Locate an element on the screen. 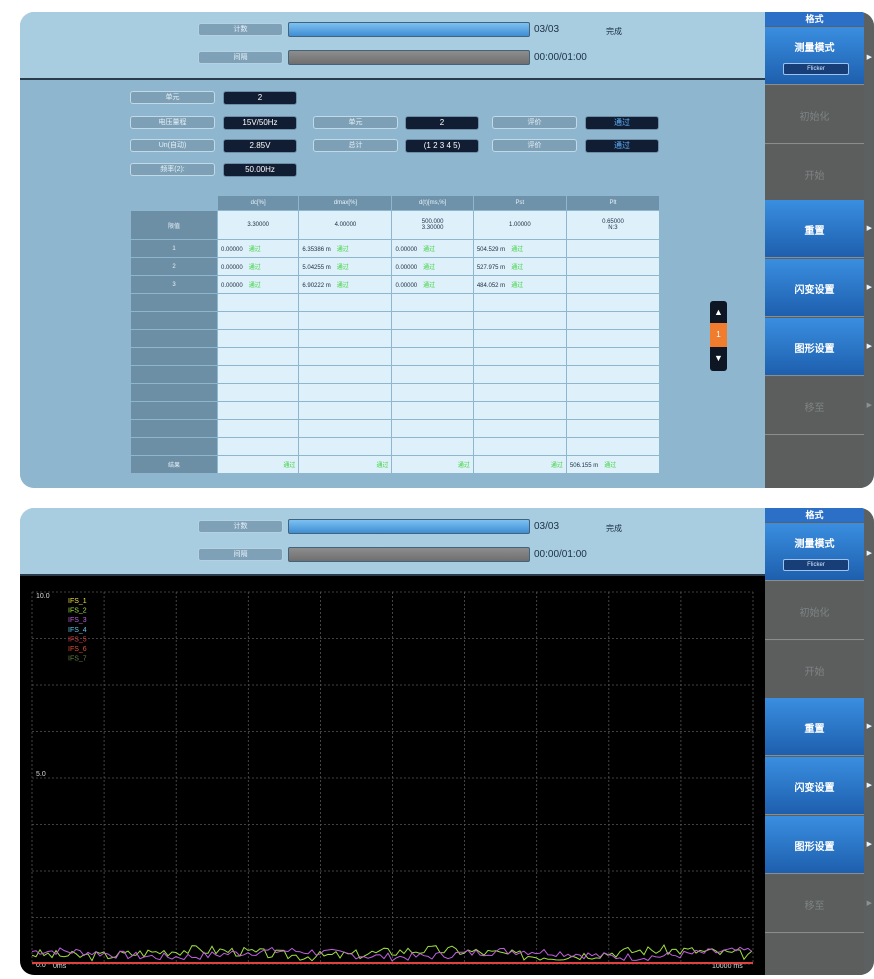 This screenshot has height=979, width=874. voltage-range-value: 15V/50Hz is located at coordinates (260, 123).